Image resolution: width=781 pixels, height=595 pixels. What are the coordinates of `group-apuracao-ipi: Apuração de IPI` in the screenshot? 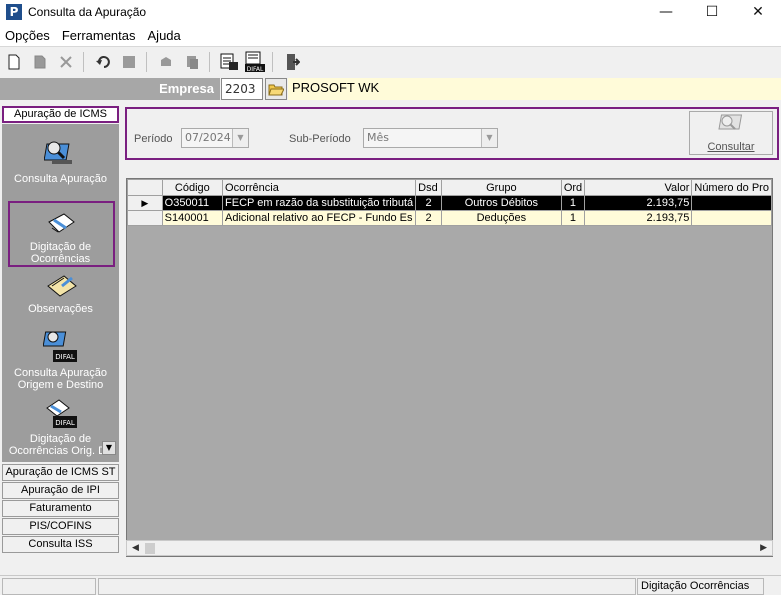 It's located at (60, 490).